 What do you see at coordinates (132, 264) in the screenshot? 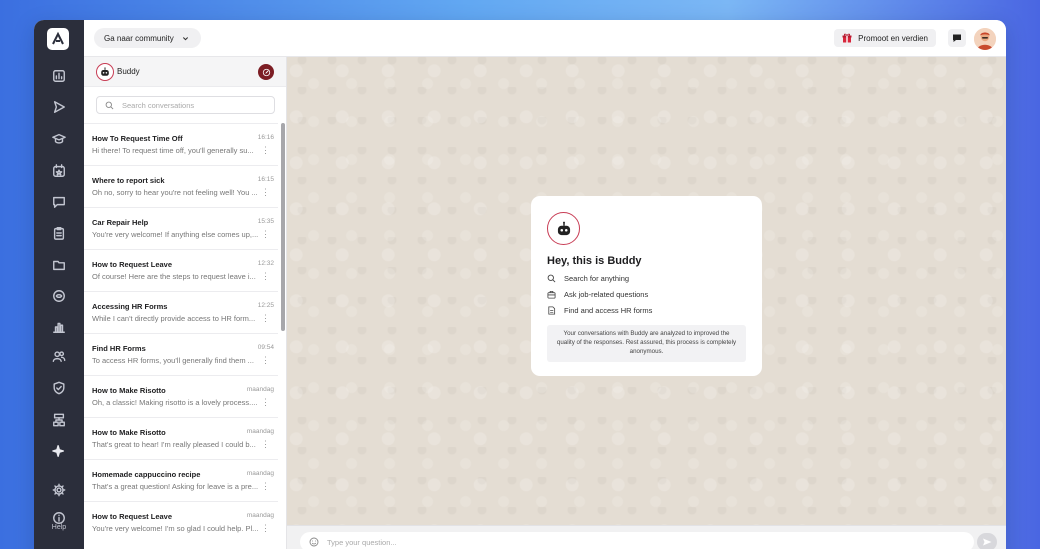
I see `conversation-title: How to Request Leave` at bounding box center [132, 264].